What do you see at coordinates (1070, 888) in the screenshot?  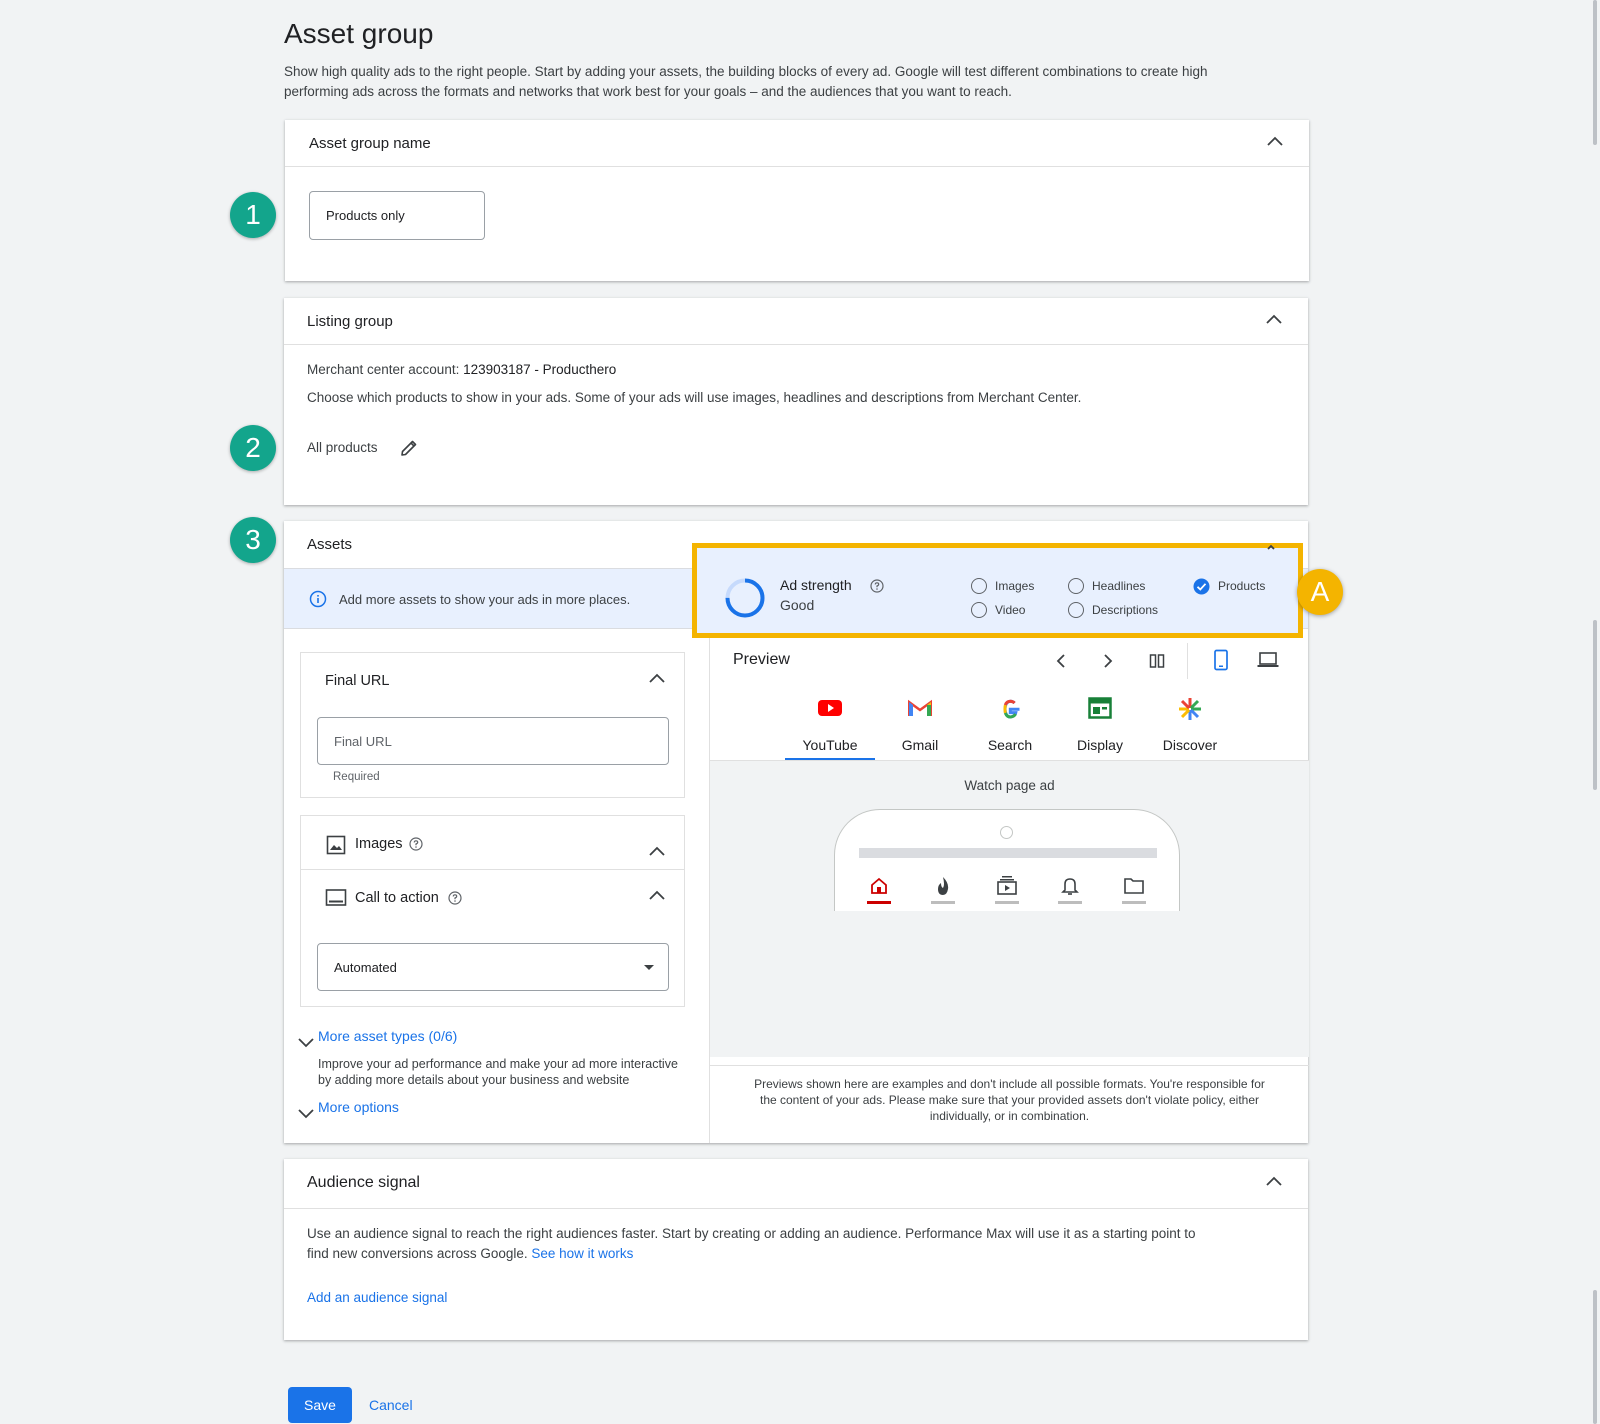 I see `bell-icon` at bounding box center [1070, 888].